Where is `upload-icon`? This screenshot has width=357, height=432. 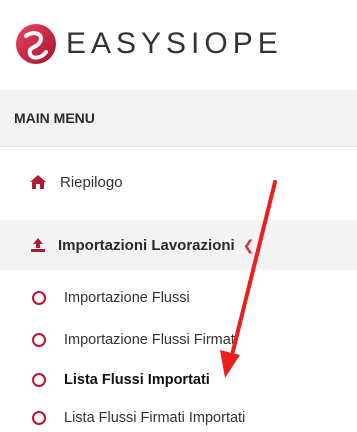
upload-icon is located at coordinates (38, 245).